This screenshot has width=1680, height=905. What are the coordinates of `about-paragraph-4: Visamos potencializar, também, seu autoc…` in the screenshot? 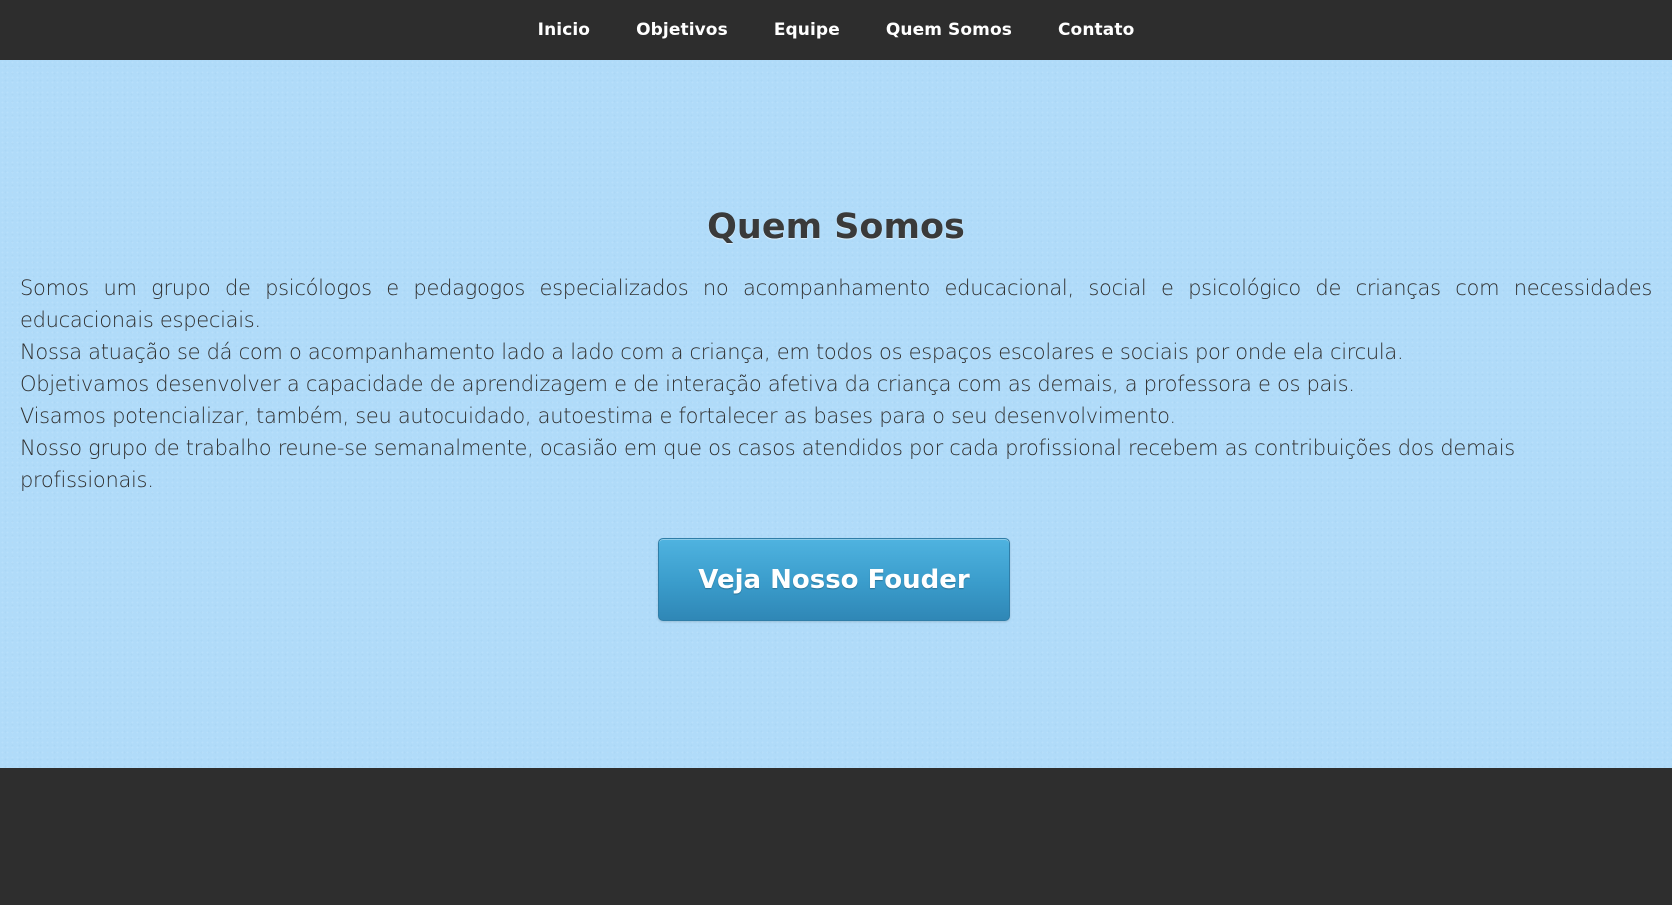 It's located at (598, 416).